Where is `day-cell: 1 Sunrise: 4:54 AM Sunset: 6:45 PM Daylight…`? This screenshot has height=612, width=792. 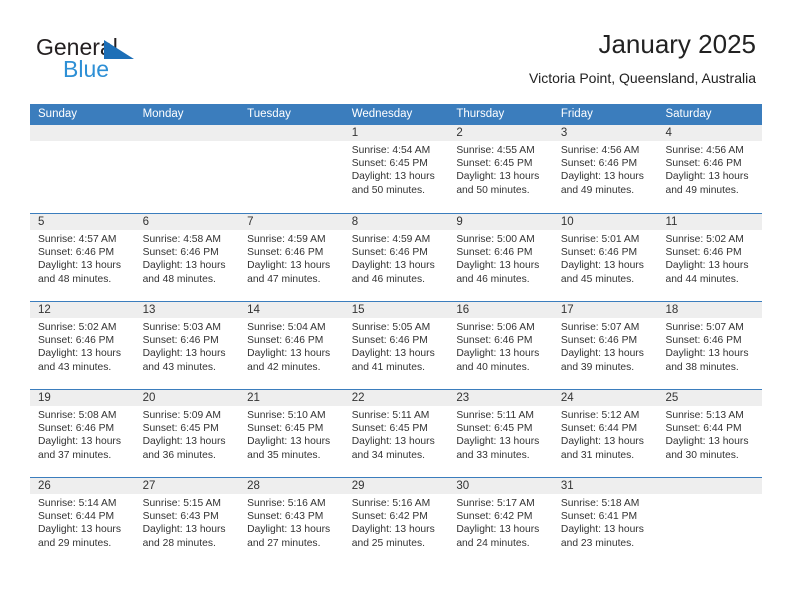
day-cell: 1 Sunrise: 4:54 AM Sunset: 6:45 PM Daylight… is located at coordinates (396, 169).